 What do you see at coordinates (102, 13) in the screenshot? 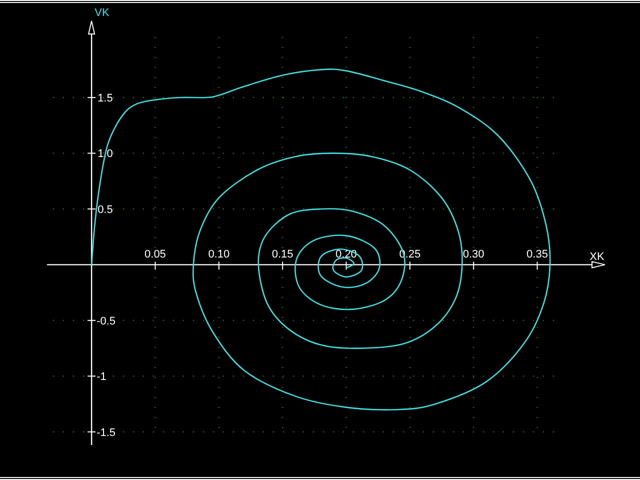
I see `y-axis-label: VK` at bounding box center [102, 13].